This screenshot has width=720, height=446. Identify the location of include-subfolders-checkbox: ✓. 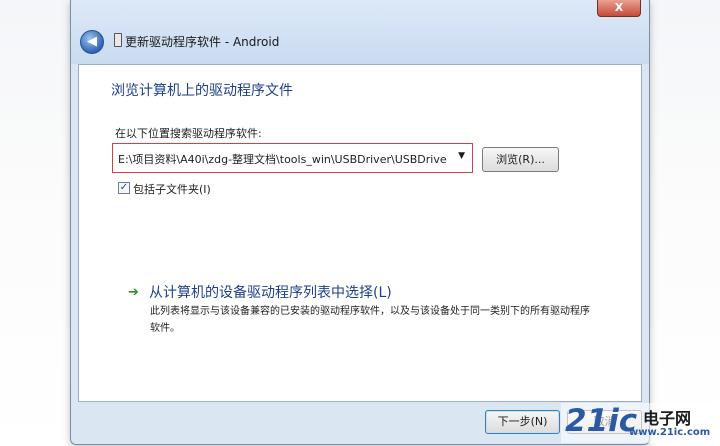
(124, 188).